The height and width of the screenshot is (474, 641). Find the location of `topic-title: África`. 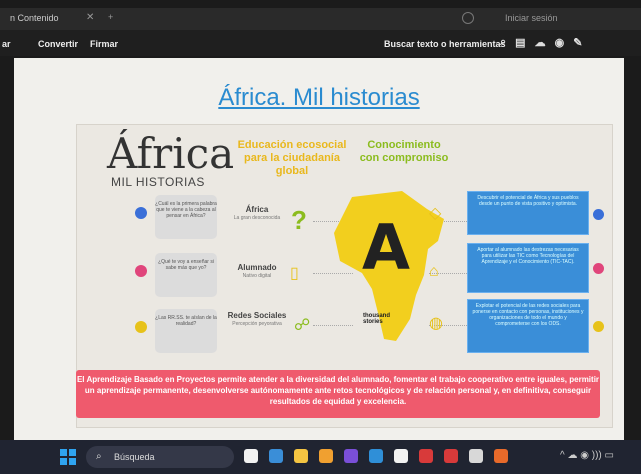

topic-title: África is located at coordinates (257, 209).